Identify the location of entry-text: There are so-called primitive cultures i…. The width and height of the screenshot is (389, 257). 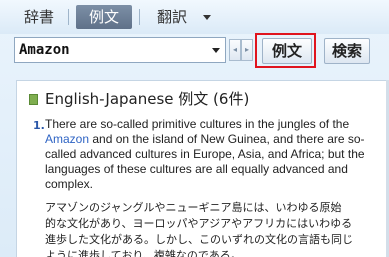
(197, 124).